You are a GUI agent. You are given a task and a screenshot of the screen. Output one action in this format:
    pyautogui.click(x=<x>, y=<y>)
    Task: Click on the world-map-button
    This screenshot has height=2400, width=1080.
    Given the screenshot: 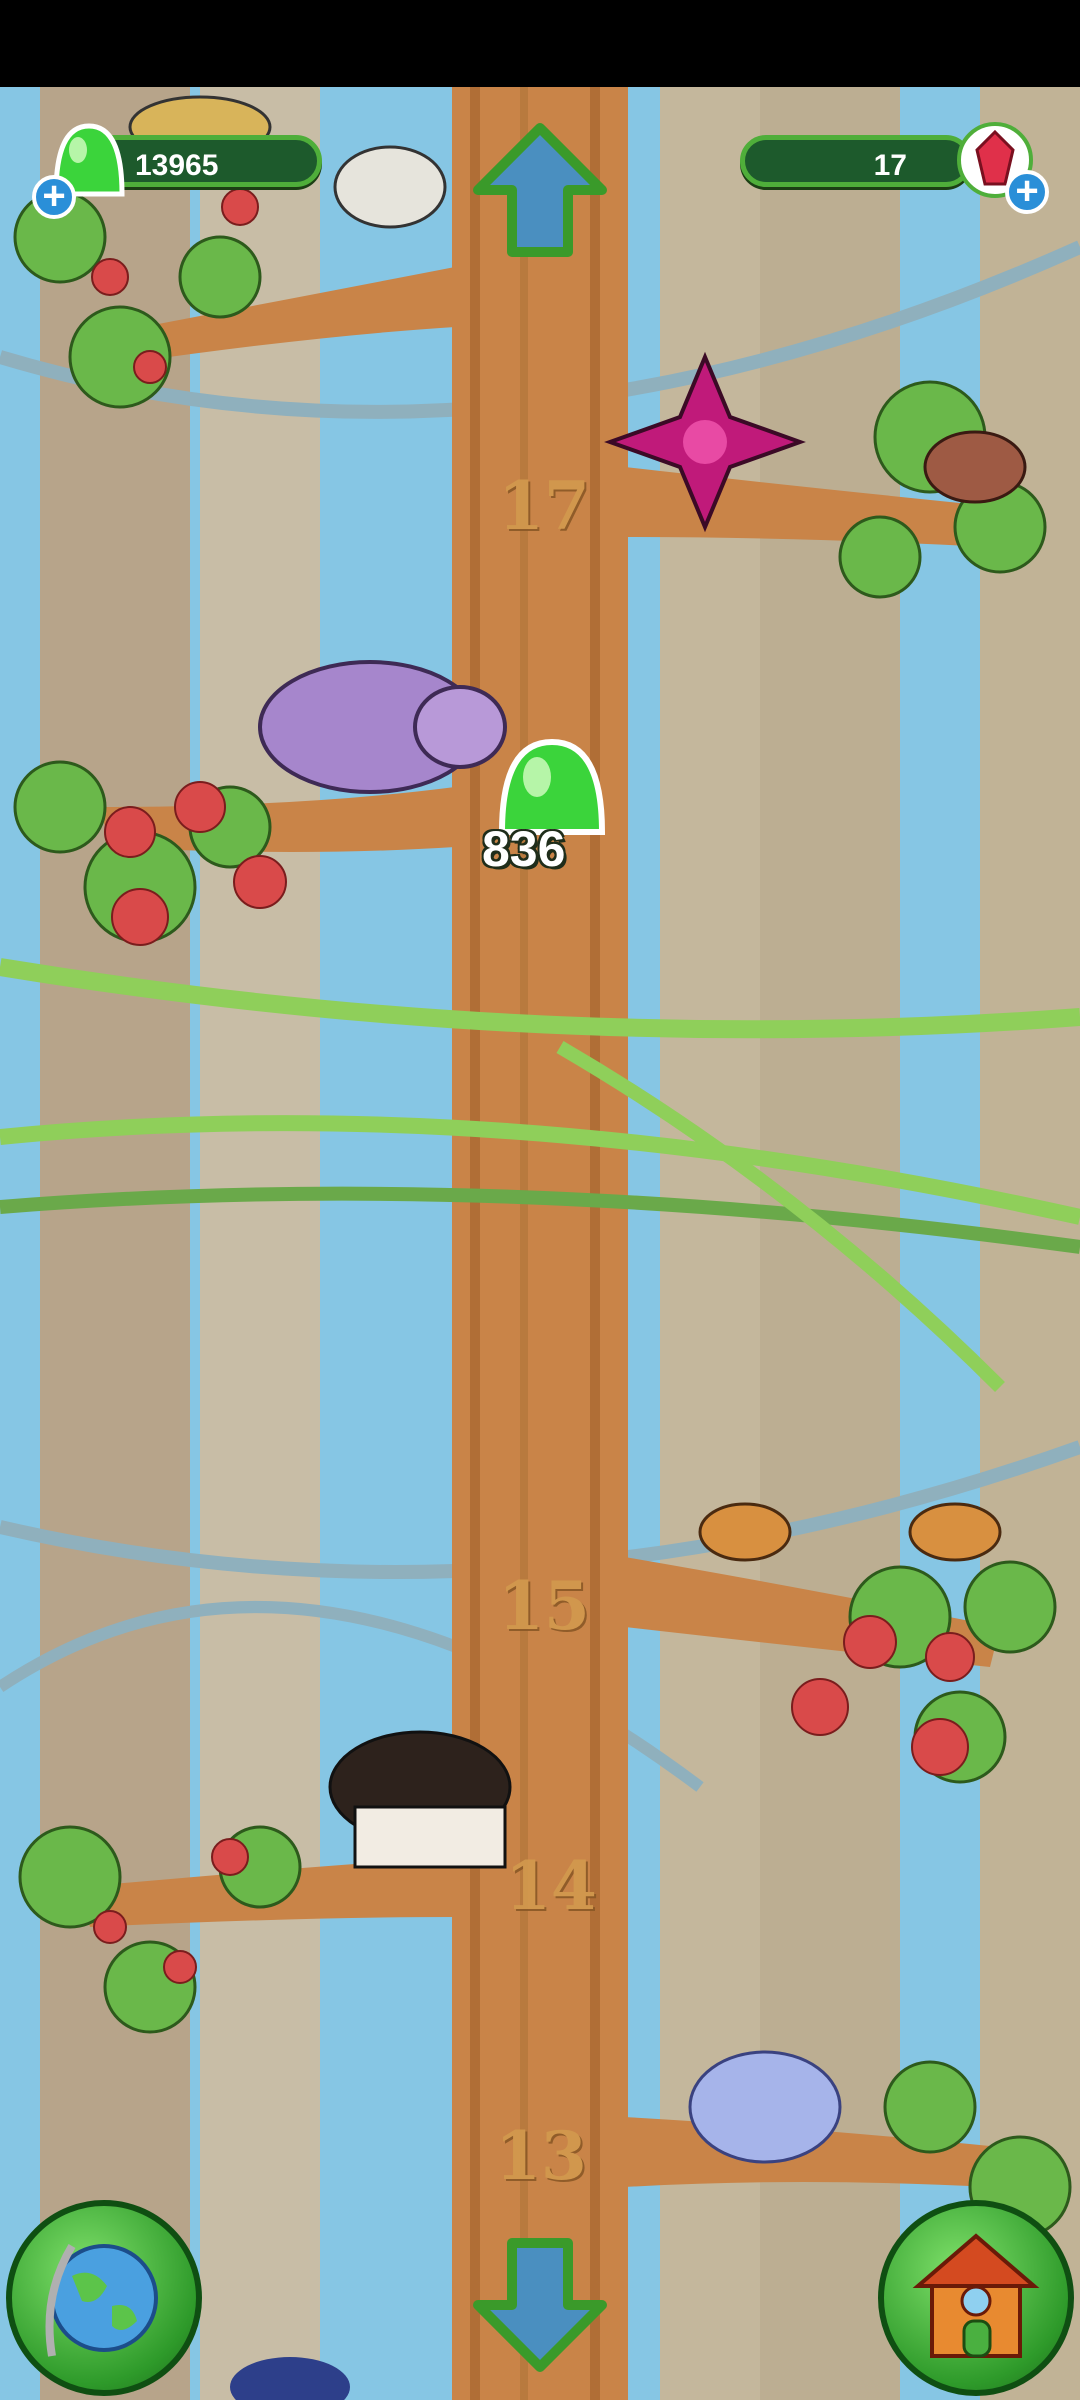 What is the action you would take?
    pyautogui.click(x=104, y=2298)
    